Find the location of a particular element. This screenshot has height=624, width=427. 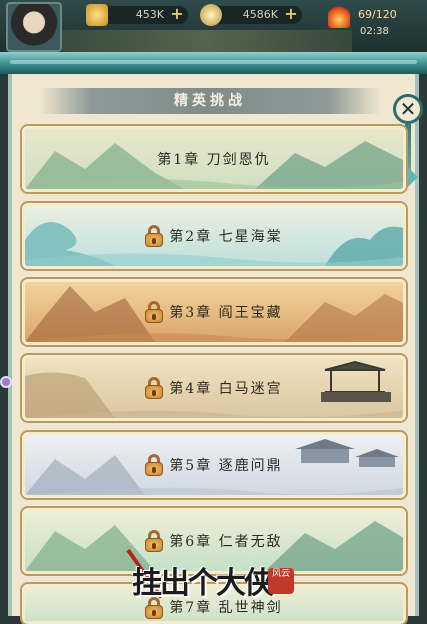

chapter-5-button: 第5章 逐鹿问鼎 is located at coordinates (214, 465).